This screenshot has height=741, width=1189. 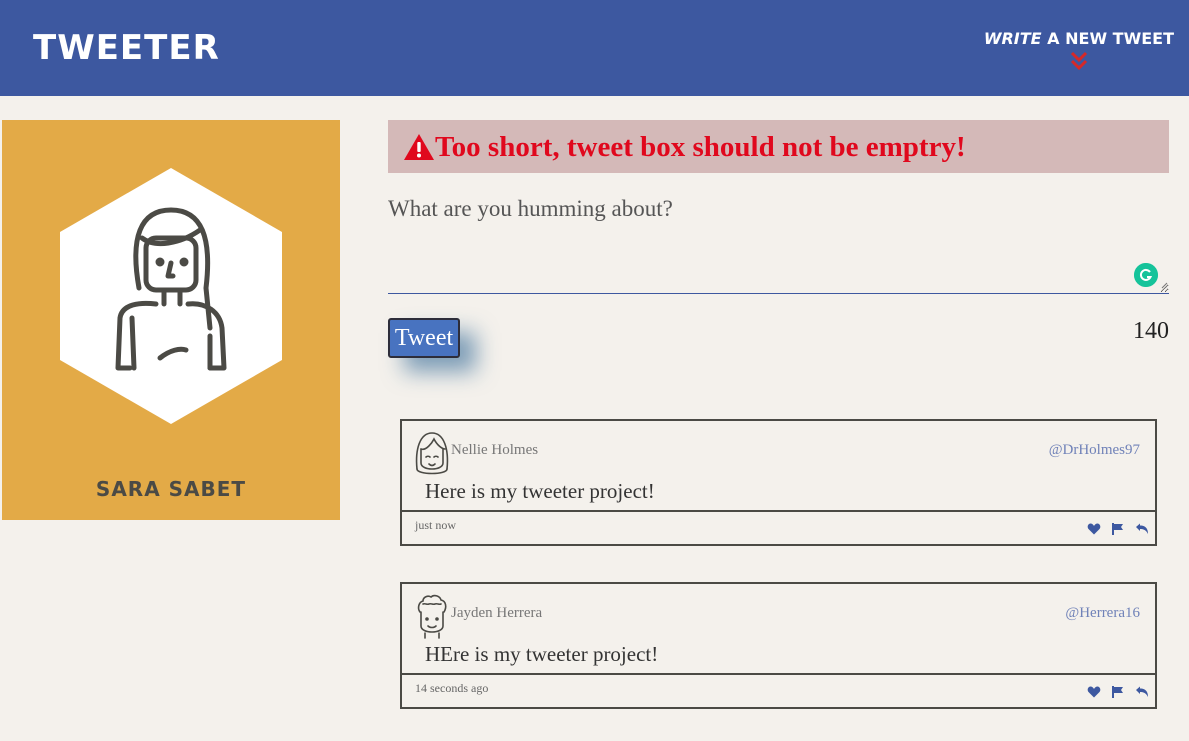 What do you see at coordinates (436, 525) in the screenshot?
I see `tweet-timestamp: just now` at bounding box center [436, 525].